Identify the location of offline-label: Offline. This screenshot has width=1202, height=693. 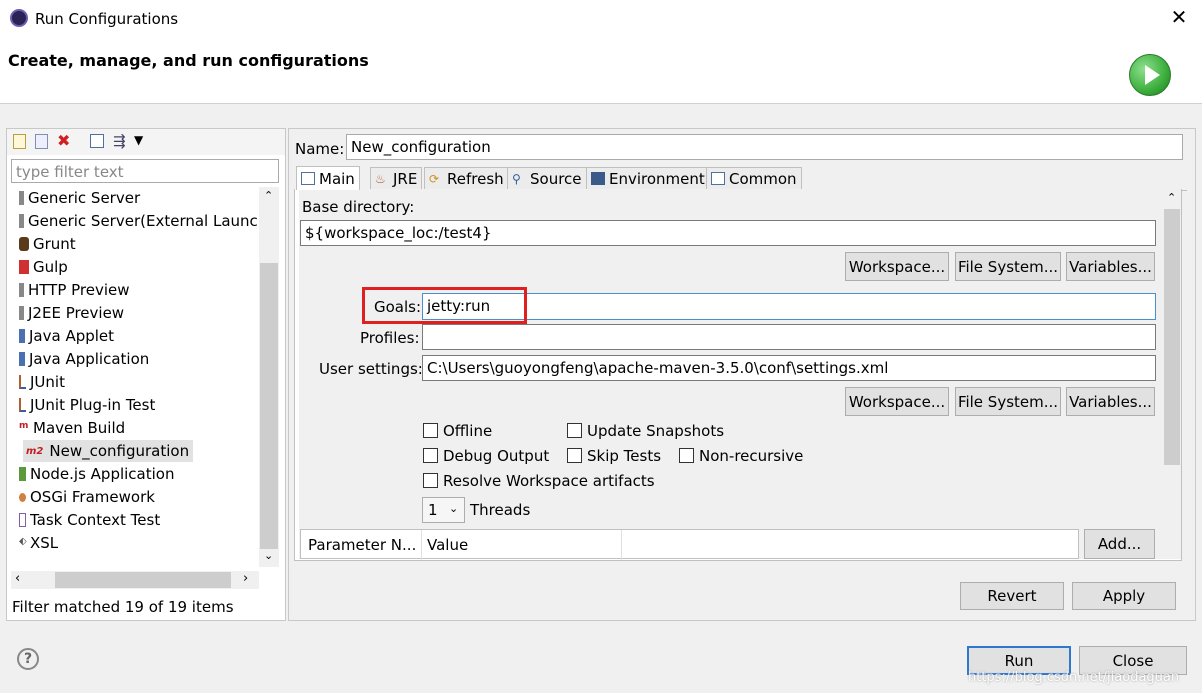
(468, 431).